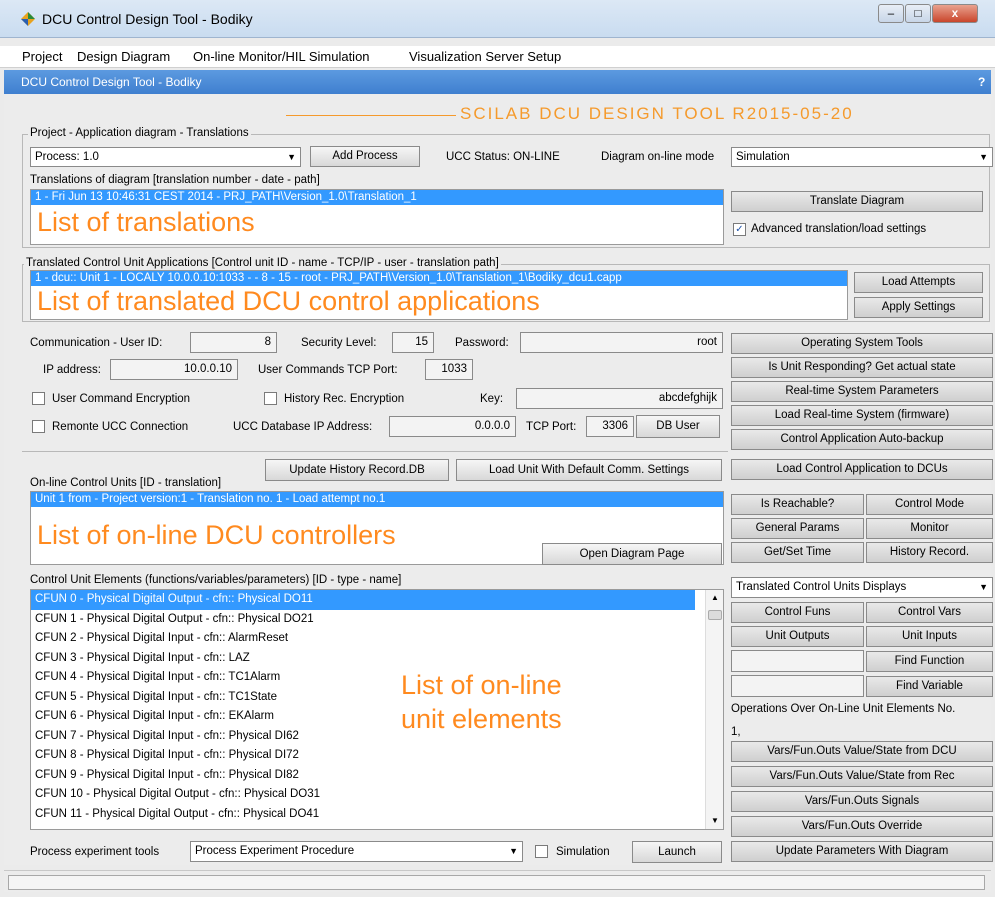 The height and width of the screenshot is (897, 995). What do you see at coordinates (123, 56) in the screenshot?
I see `menu-design-diagram: Design Diagram` at bounding box center [123, 56].